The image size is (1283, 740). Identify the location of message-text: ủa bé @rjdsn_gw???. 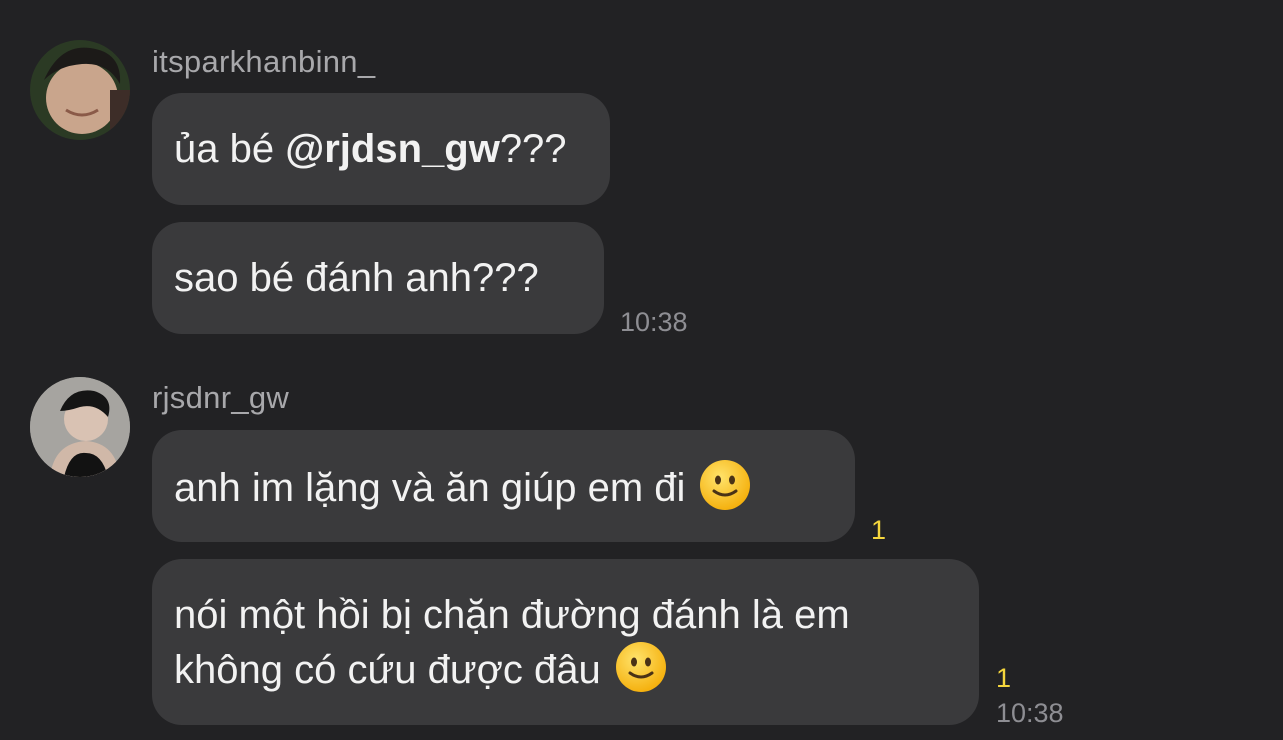
(370, 149).